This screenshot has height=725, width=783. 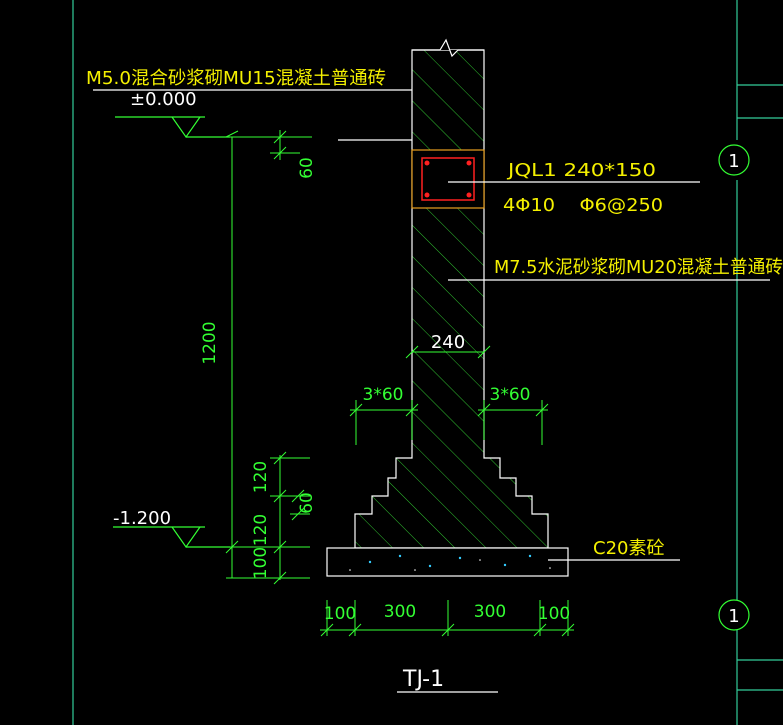 I want to click on dim-60-top: 60, so click(x=307, y=168).